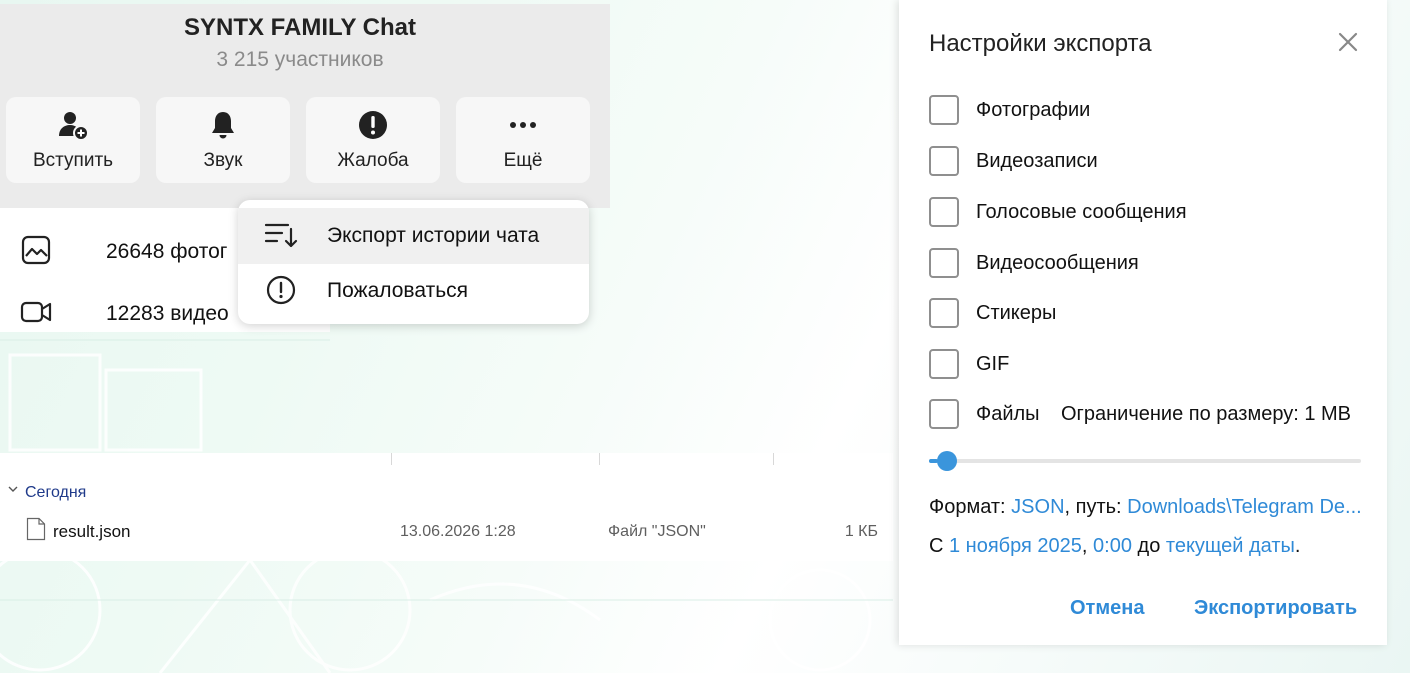 The height and width of the screenshot is (673, 1410). Describe the element at coordinates (944, 110) in the screenshot. I see `photos-checkbox` at that location.